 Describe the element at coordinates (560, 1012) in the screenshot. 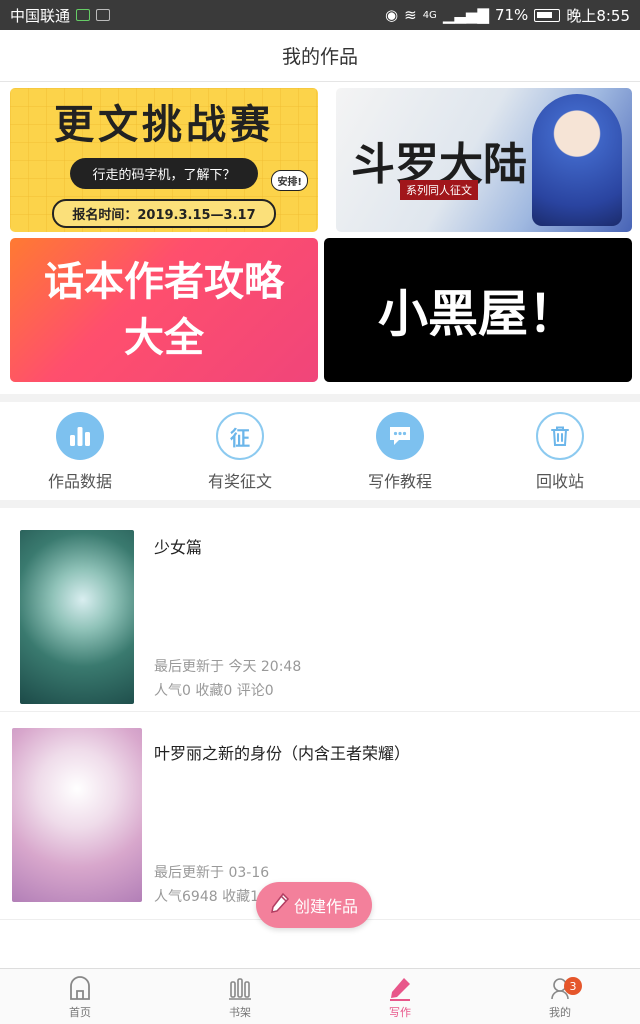

I see `nav-label: 我的` at that location.